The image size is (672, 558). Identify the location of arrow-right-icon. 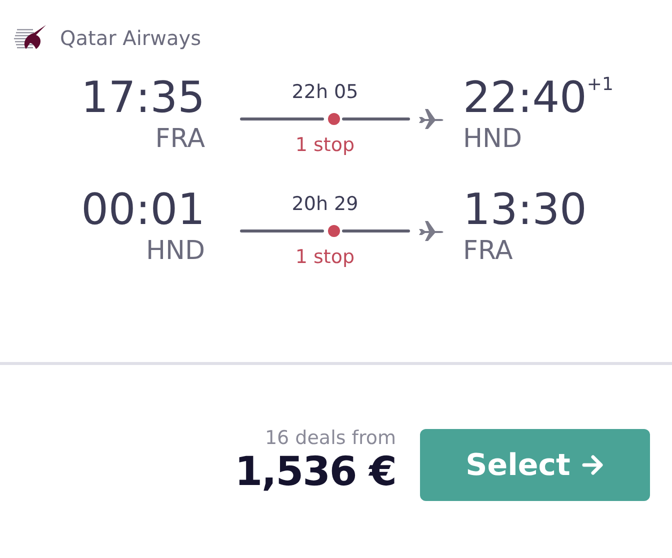
(593, 465).